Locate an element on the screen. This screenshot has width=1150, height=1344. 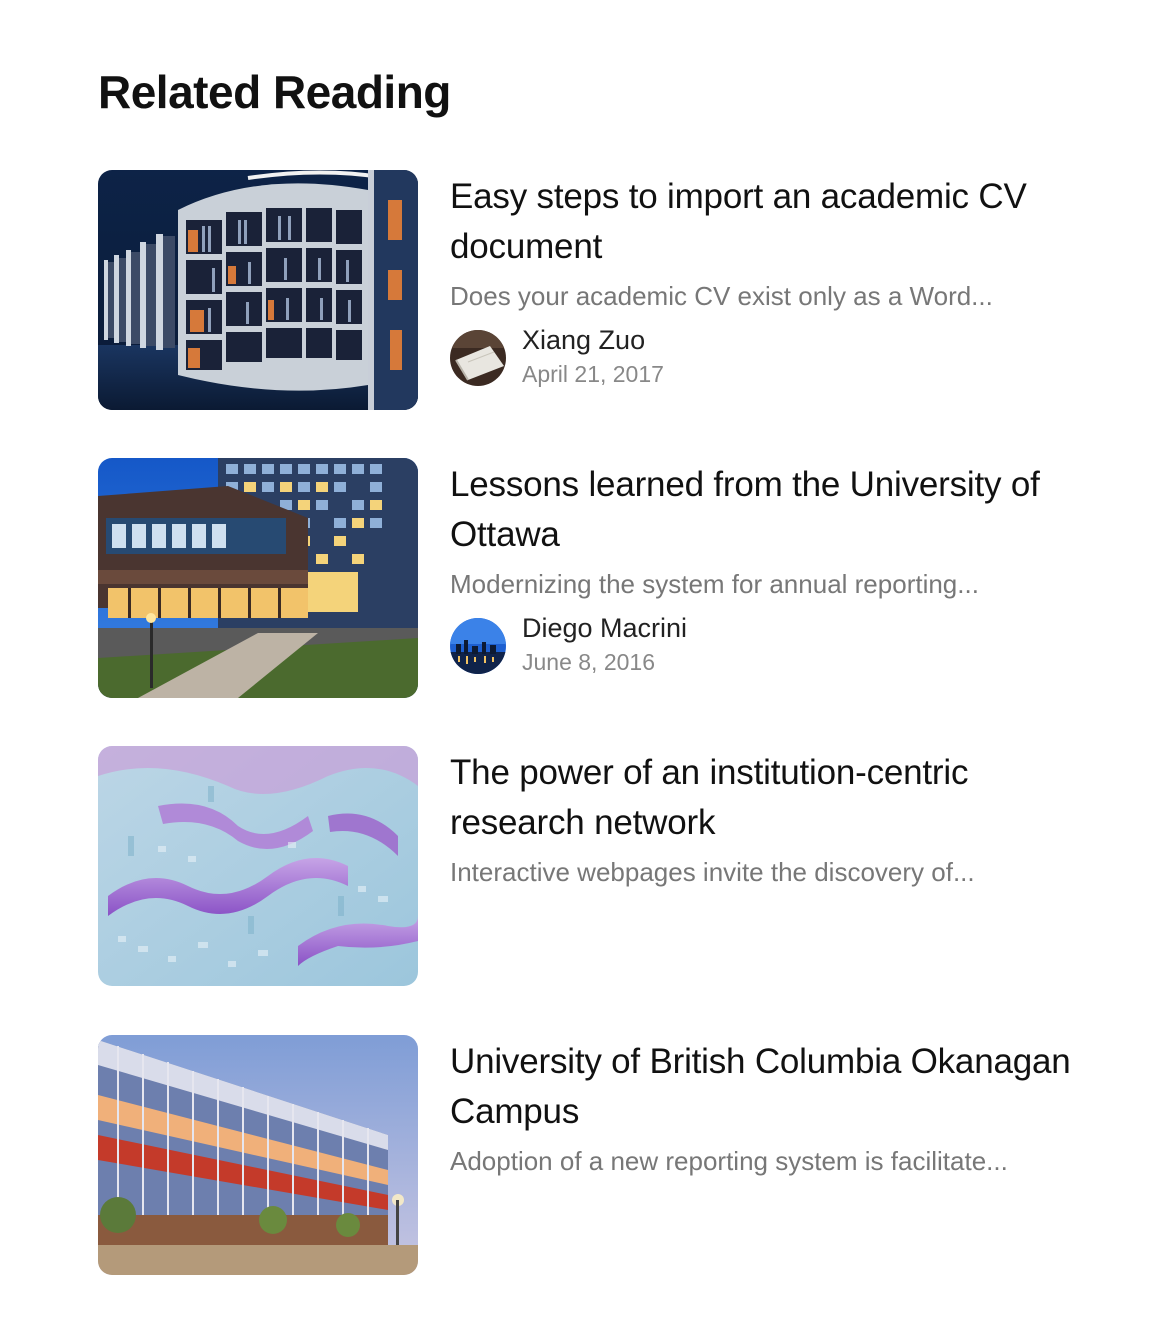
notebook-avatar-image is located at coordinates (478, 358).